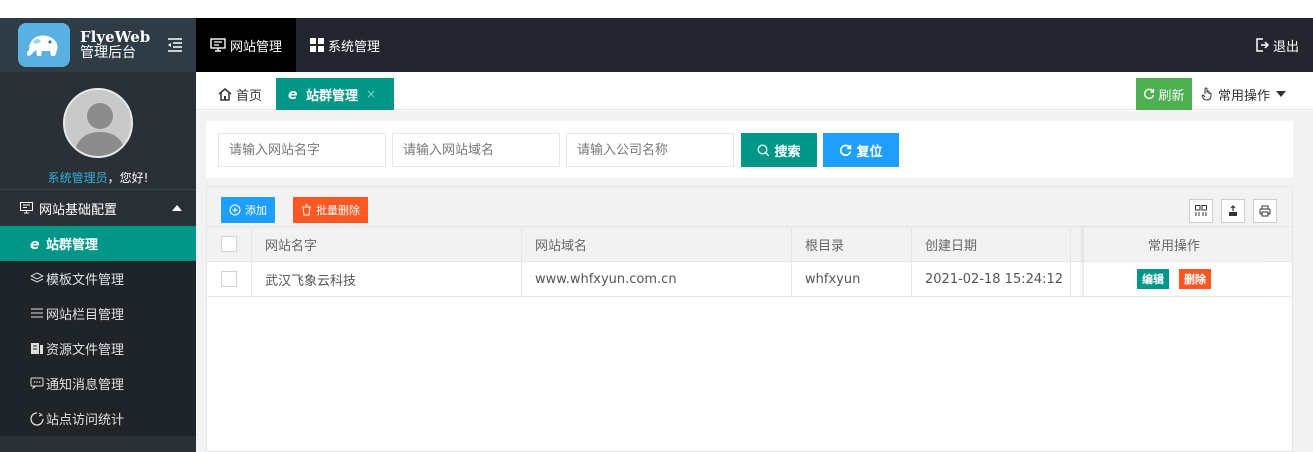 This screenshot has height=452, width=1313. I want to click on sidebar-item-template-files: 模板文件管理, so click(98, 278).